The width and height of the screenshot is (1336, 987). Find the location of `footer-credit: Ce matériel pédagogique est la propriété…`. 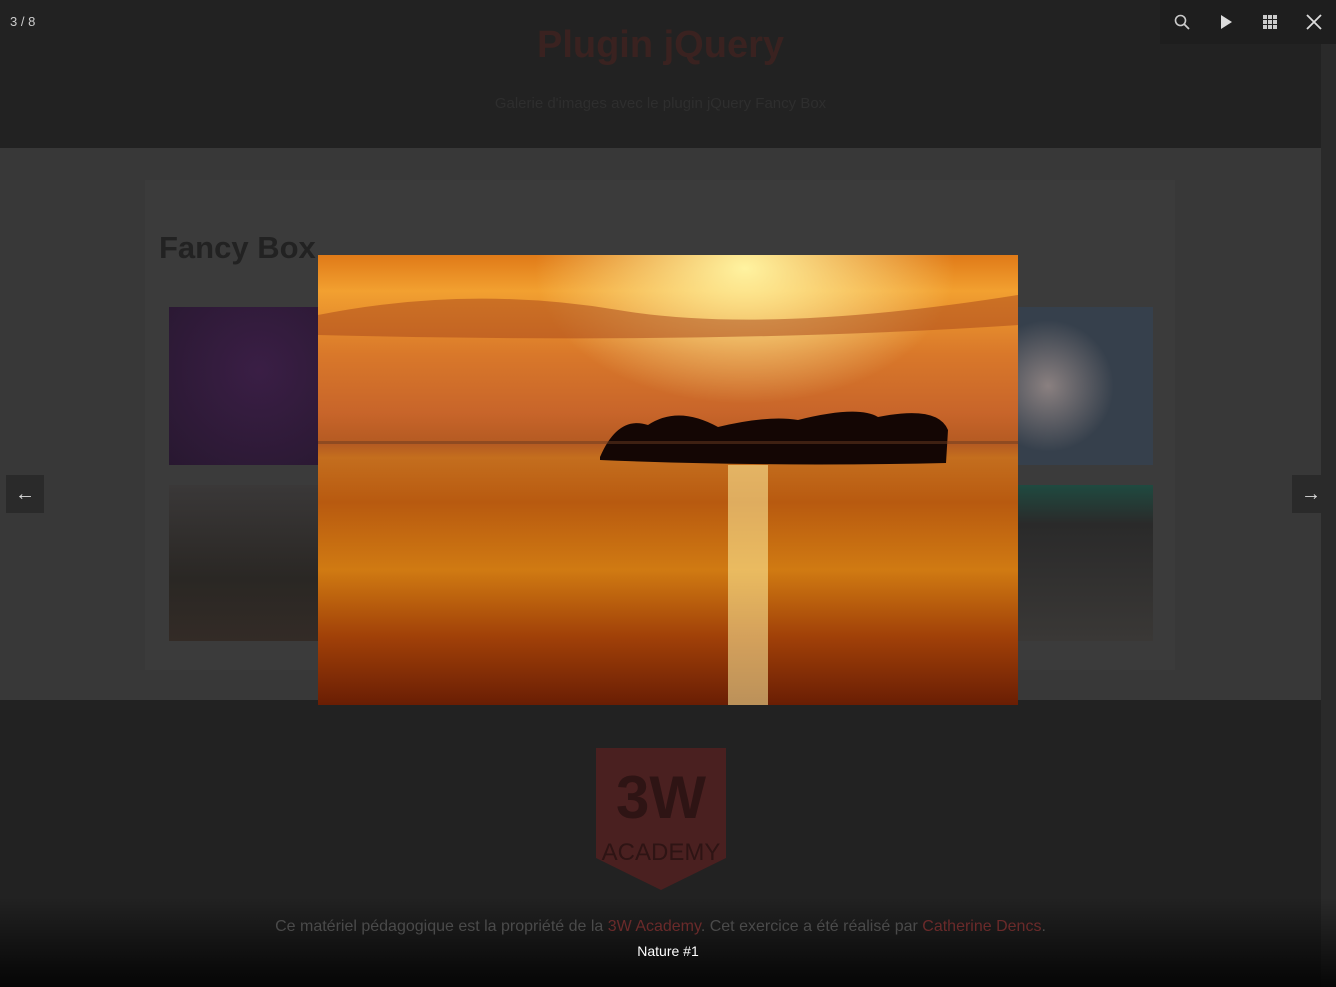

footer-credit: Ce matériel pédagogique est la propriété… is located at coordinates (660, 927).